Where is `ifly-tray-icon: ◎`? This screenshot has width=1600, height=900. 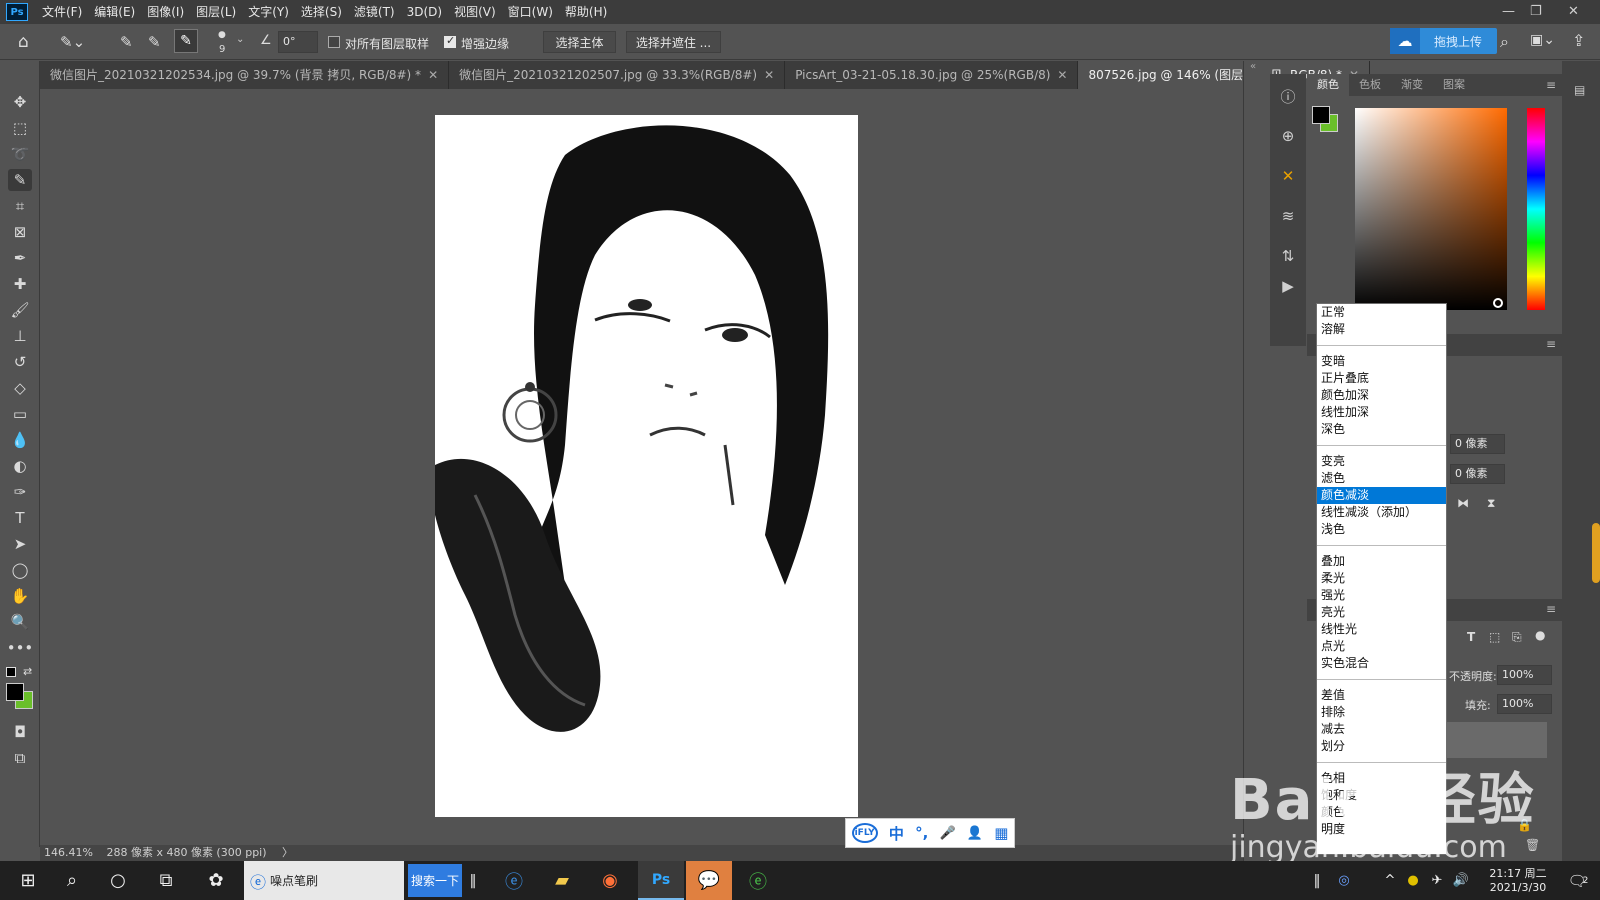
ifly-tray-icon: ◎ is located at coordinates (1344, 880).